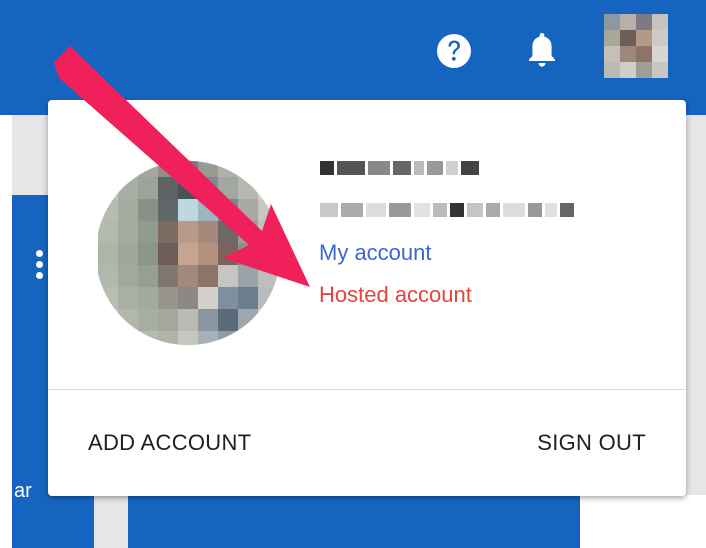 This screenshot has width=706, height=548. What do you see at coordinates (169, 443) in the screenshot?
I see `add-account-button: ADD ACCOUNT` at bounding box center [169, 443].